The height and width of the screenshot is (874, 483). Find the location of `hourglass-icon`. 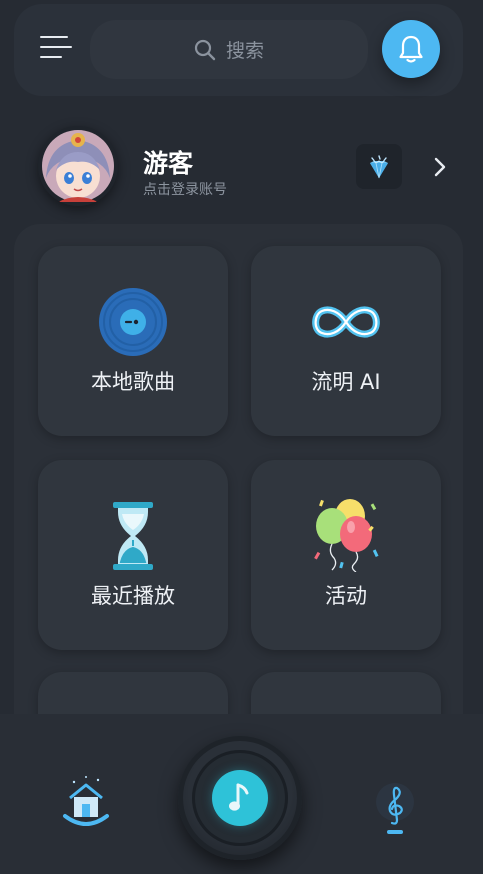

hourglass-icon is located at coordinates (133, 536).